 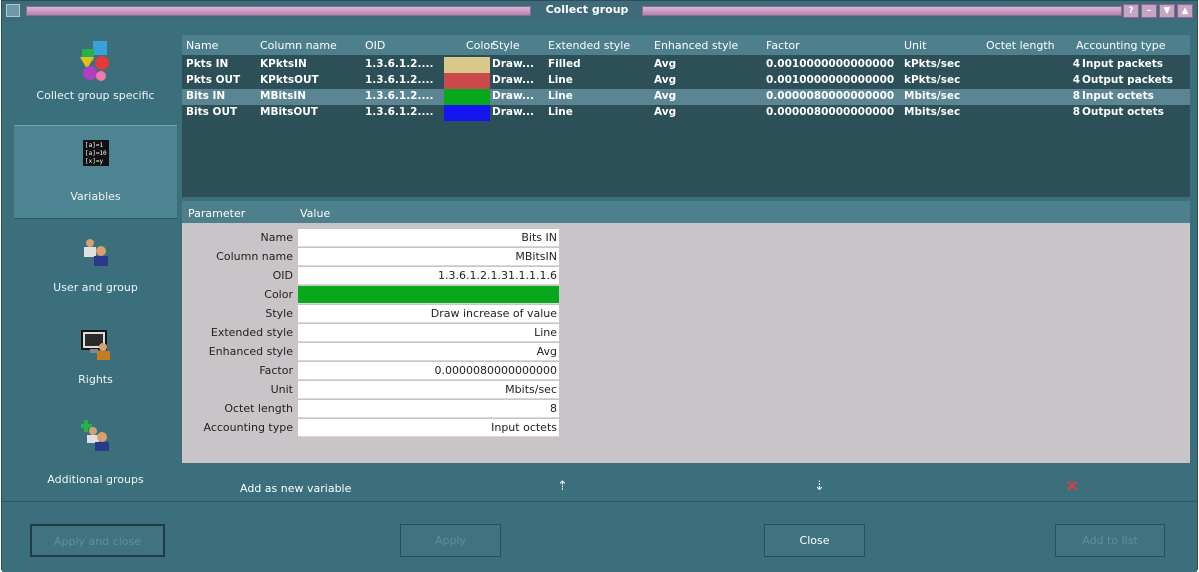 What do you see at coordinates (708, 45) in the screenshot?
I see `column-header-enhanced-style: Enhanced style` at bounding box center [708, 45].